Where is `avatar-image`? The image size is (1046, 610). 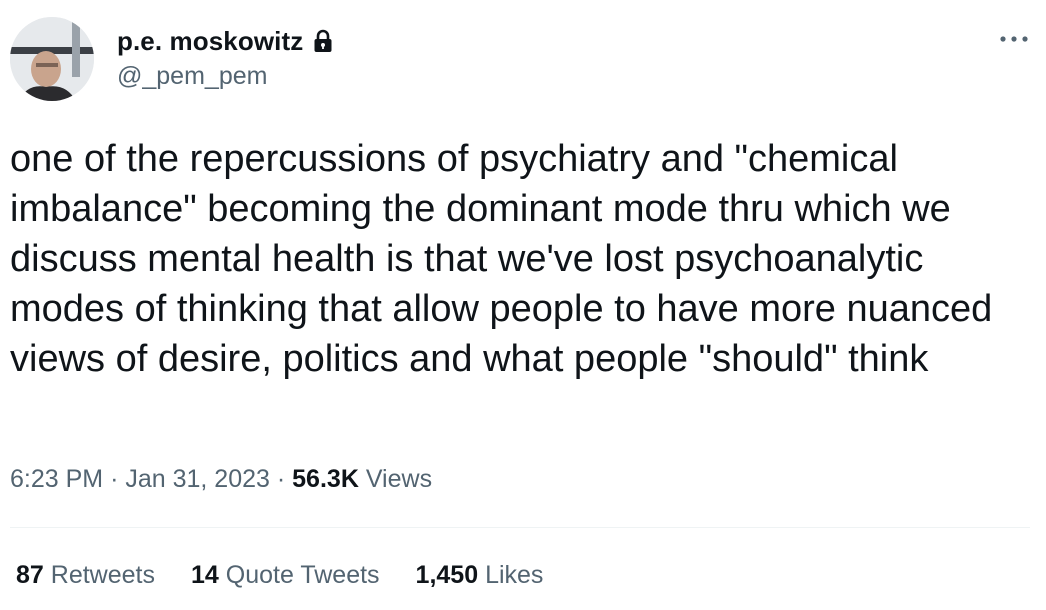 avatar-image is located at coordinates (52, 59).